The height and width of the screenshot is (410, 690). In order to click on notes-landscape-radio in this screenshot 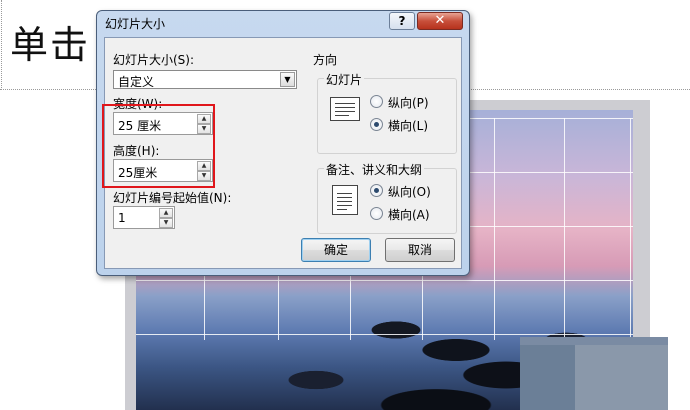, I will do `click(376, 213)`.